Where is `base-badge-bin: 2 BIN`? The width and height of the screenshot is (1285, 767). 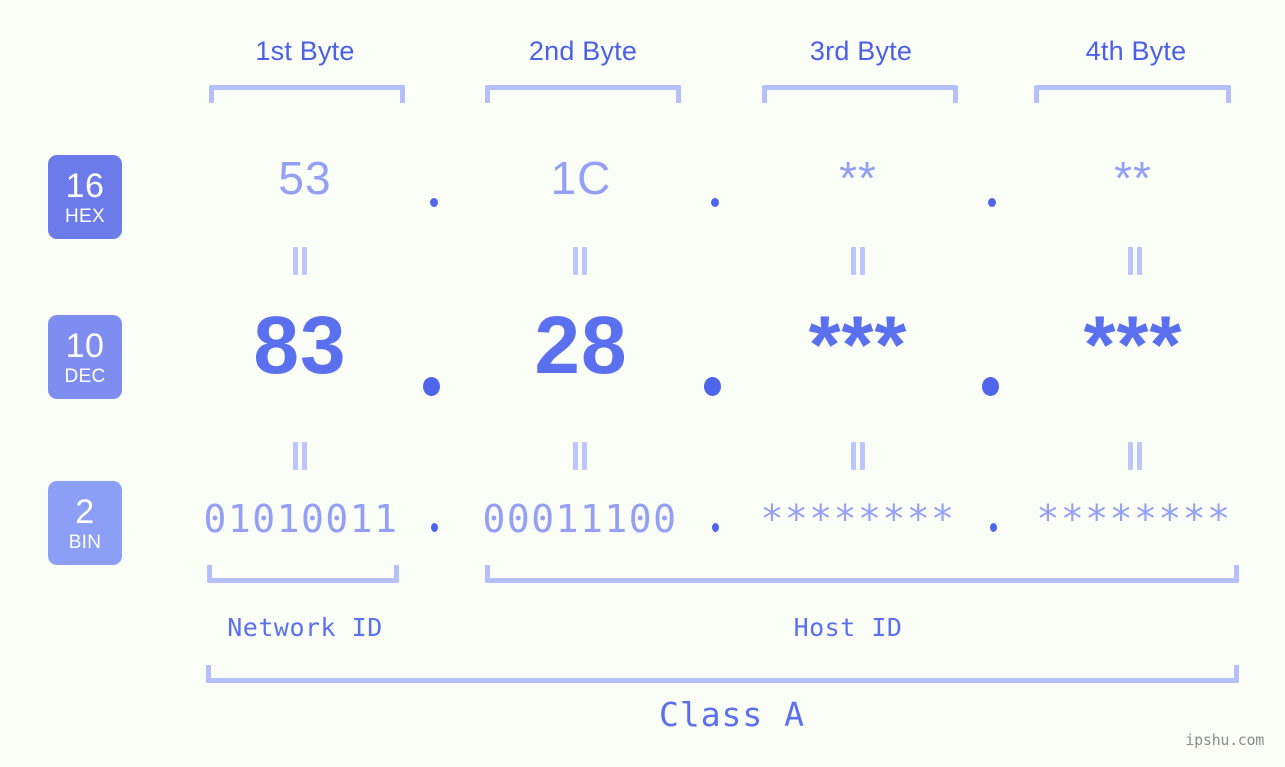
base-badge-bin: 2 BIN is located at coordinates (85, 523).